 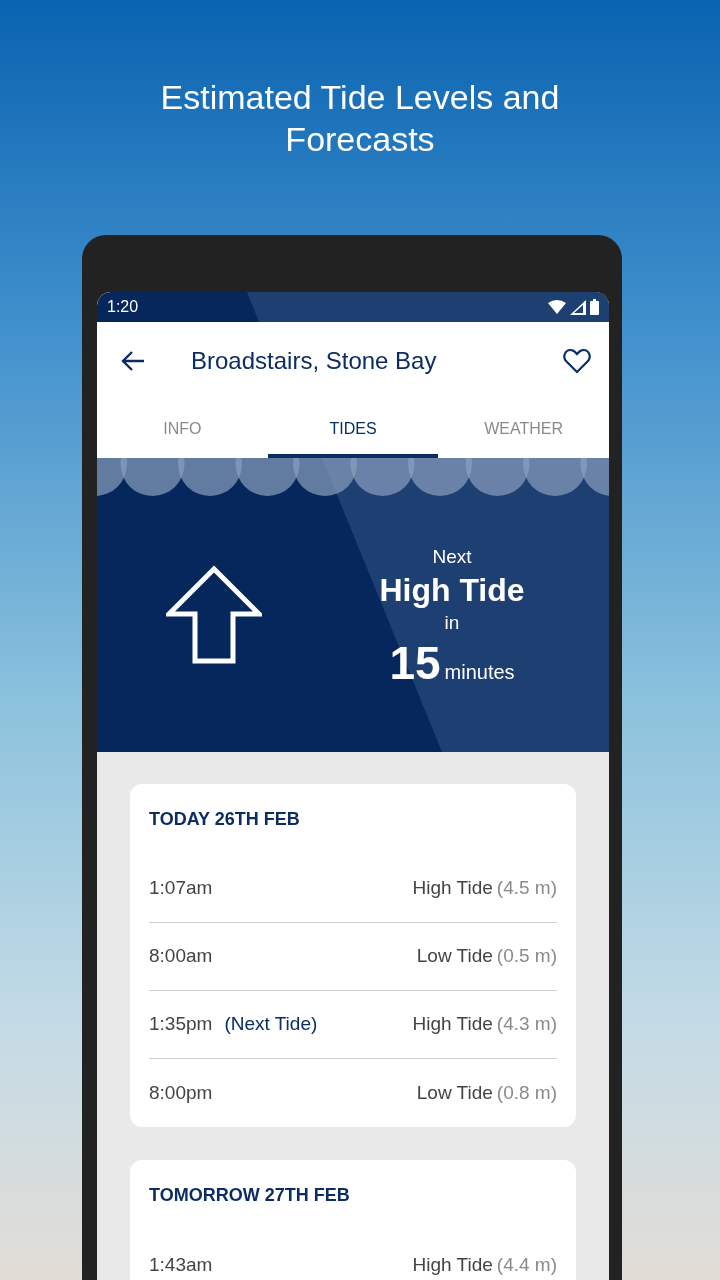 What do you see at coordinates (452, 623) in the screenshot?
I see `in-label: in` at bounding box center [452, 623].